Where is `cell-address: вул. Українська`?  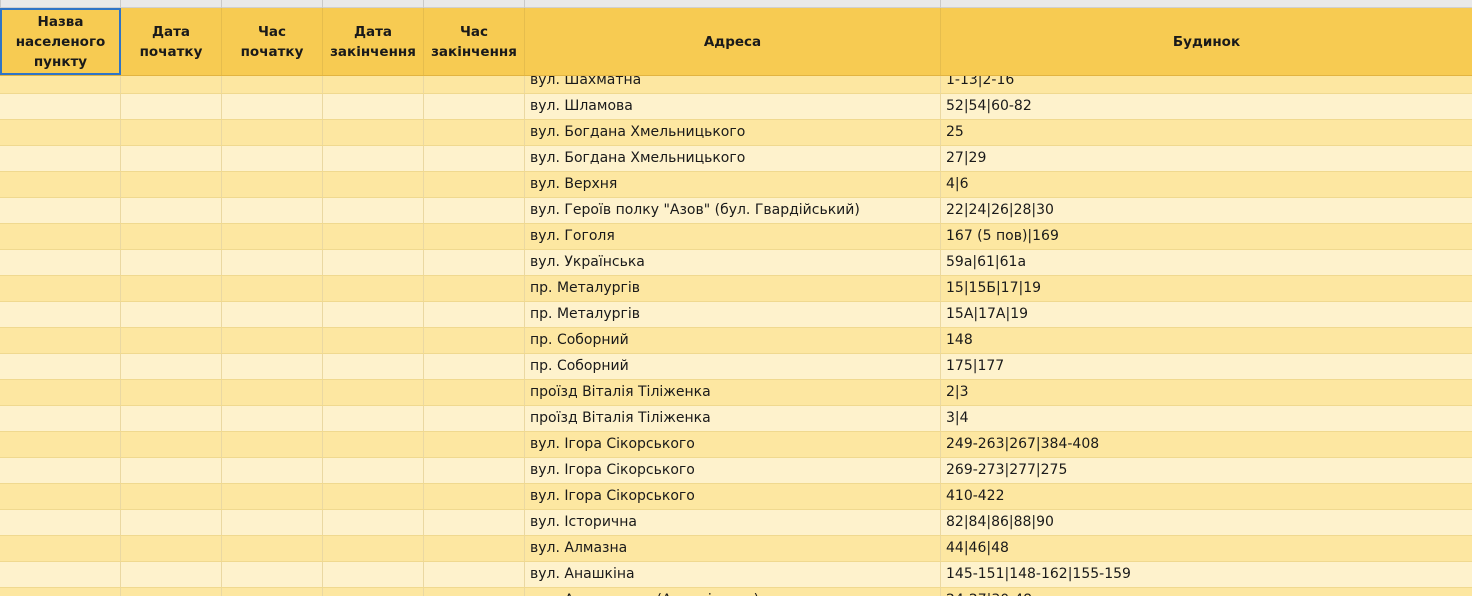
cell-address: вул. Українська is located at coordinates (733, 262).